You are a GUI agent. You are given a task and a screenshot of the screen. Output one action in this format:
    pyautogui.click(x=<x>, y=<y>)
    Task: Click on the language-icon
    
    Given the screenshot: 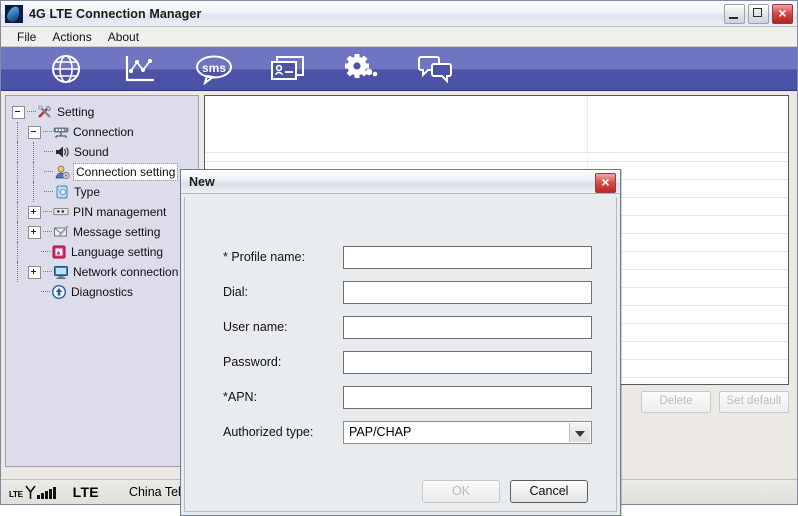 What is the action you would take?
    pyautogui.click(x=59, y=252)
    